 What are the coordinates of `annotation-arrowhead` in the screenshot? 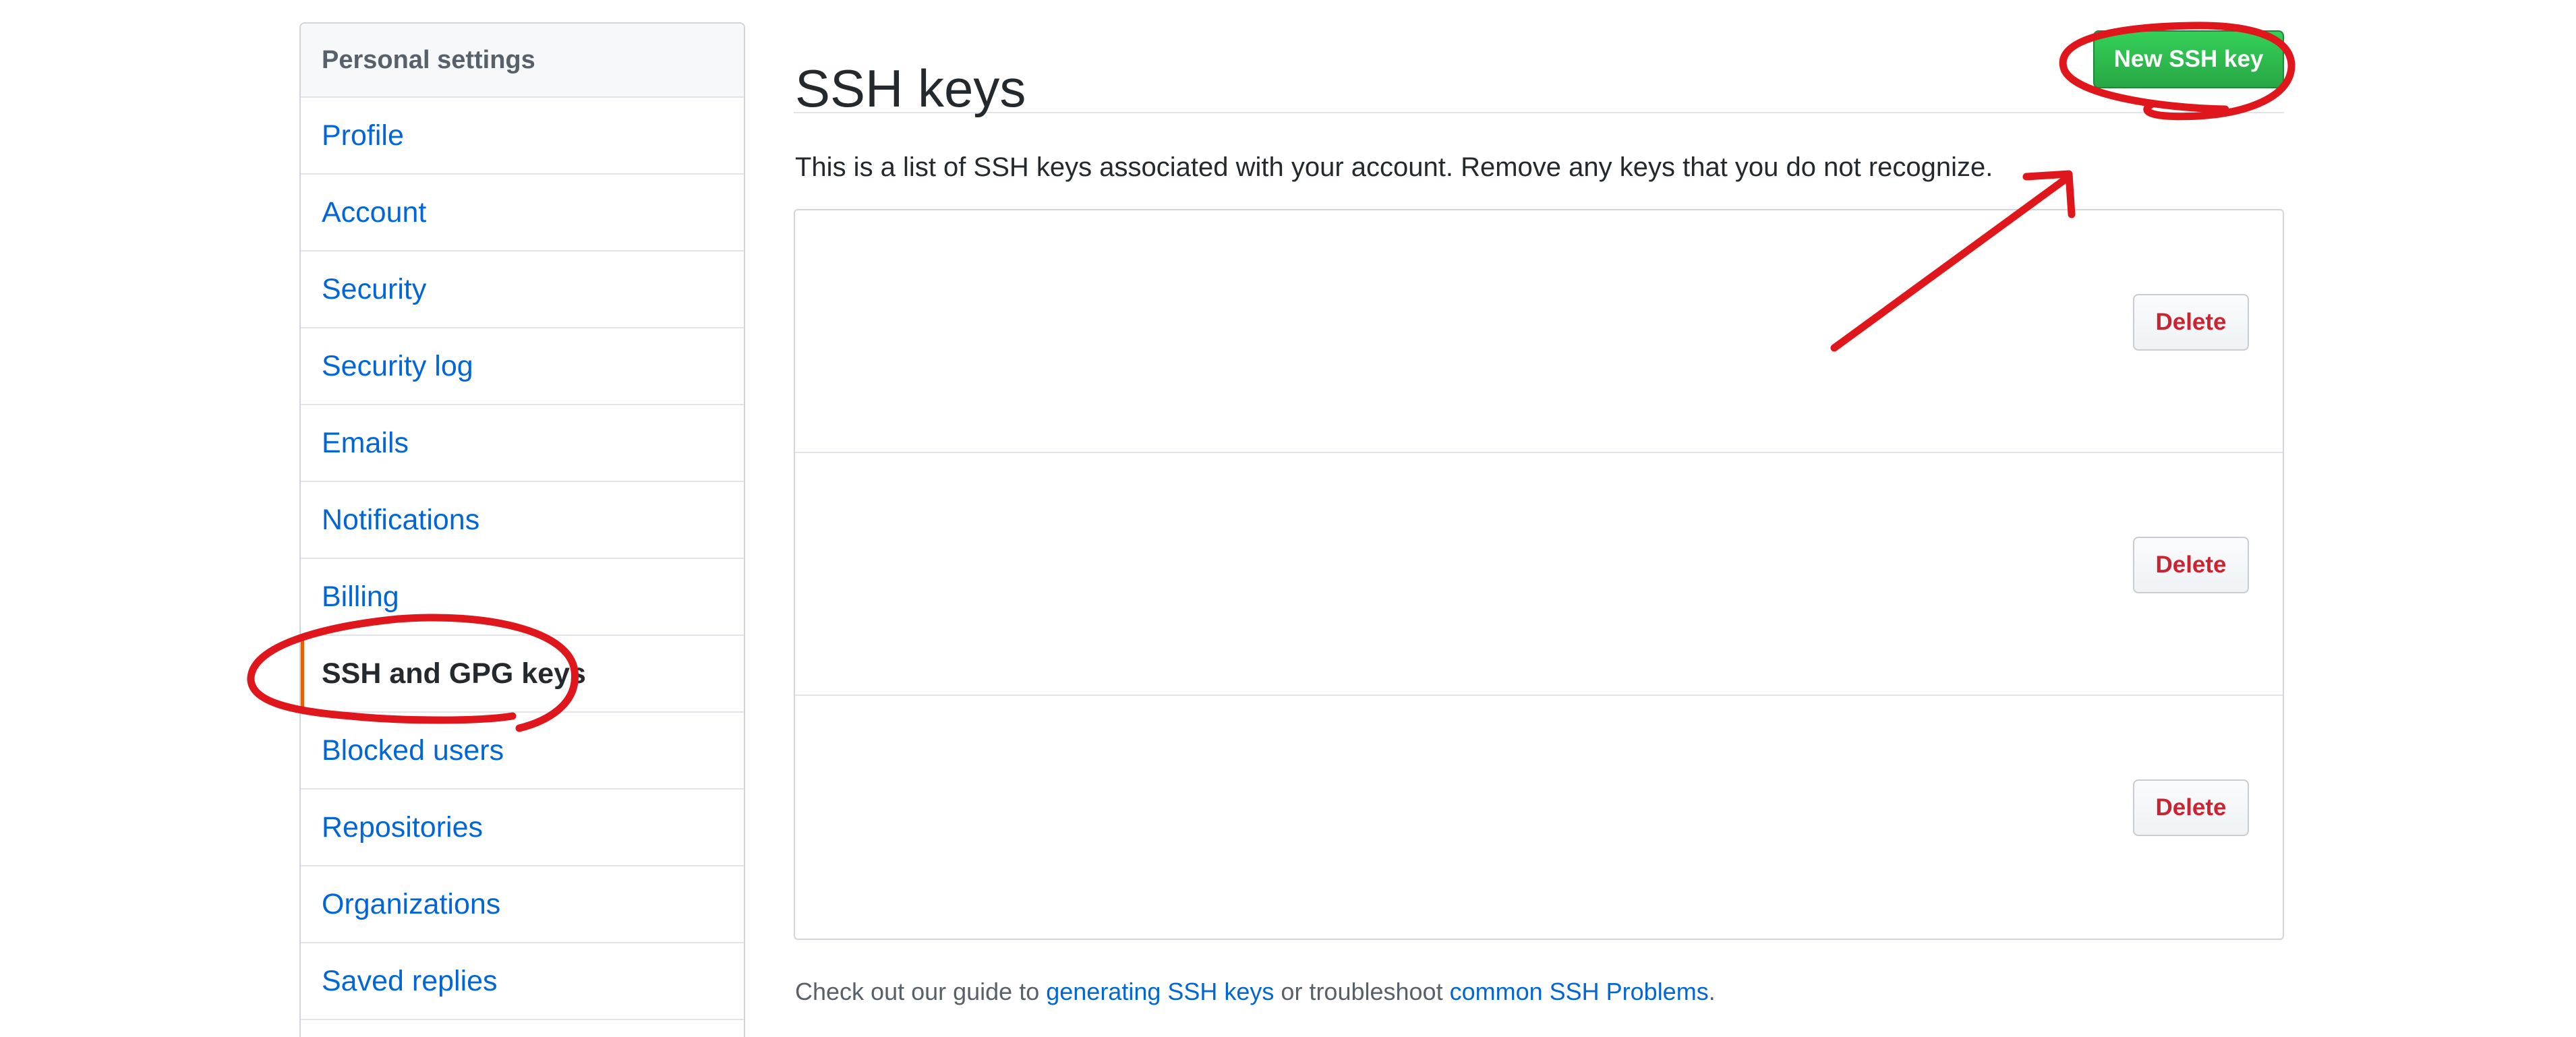 It's located at (2049, 194).